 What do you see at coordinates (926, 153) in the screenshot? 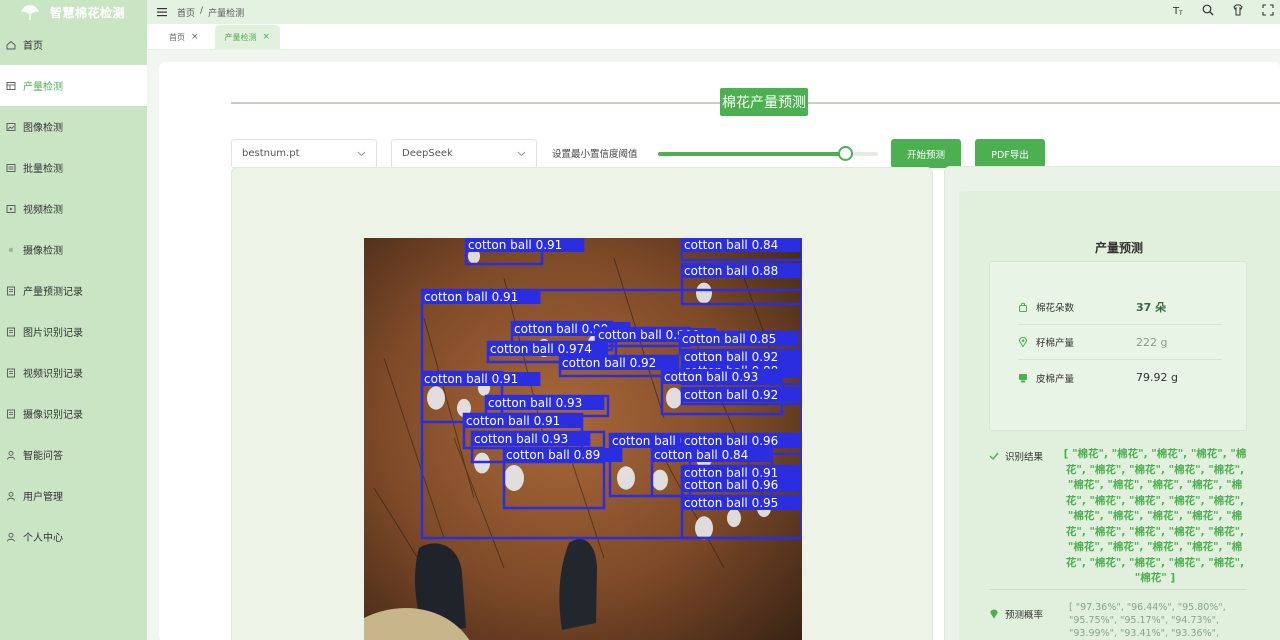
I see `start-predict-button: 开始预测` at bounding box center [926, 153].